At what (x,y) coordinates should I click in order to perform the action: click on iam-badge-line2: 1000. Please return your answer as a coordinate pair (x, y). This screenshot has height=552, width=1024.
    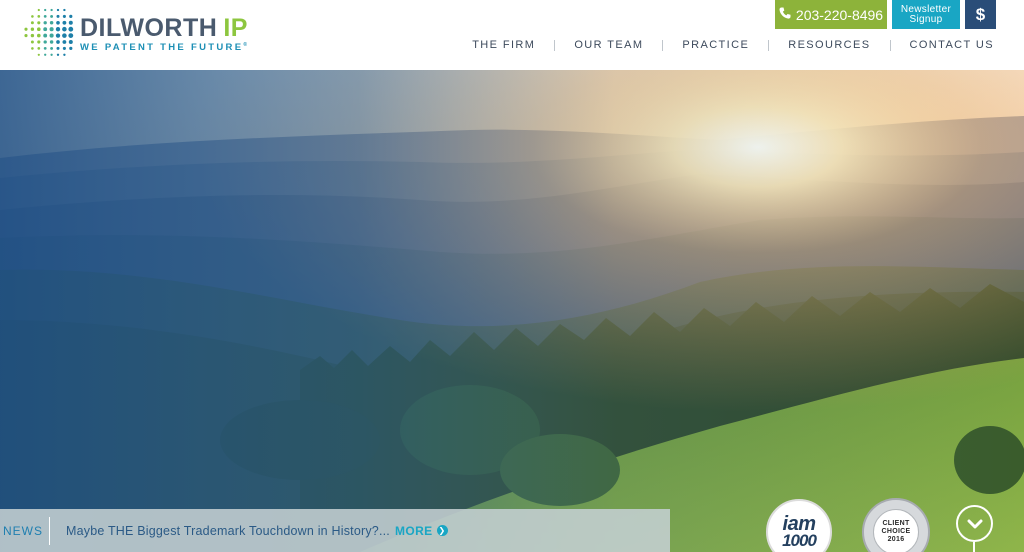
    Looking at the image, I should click on (799, 540).